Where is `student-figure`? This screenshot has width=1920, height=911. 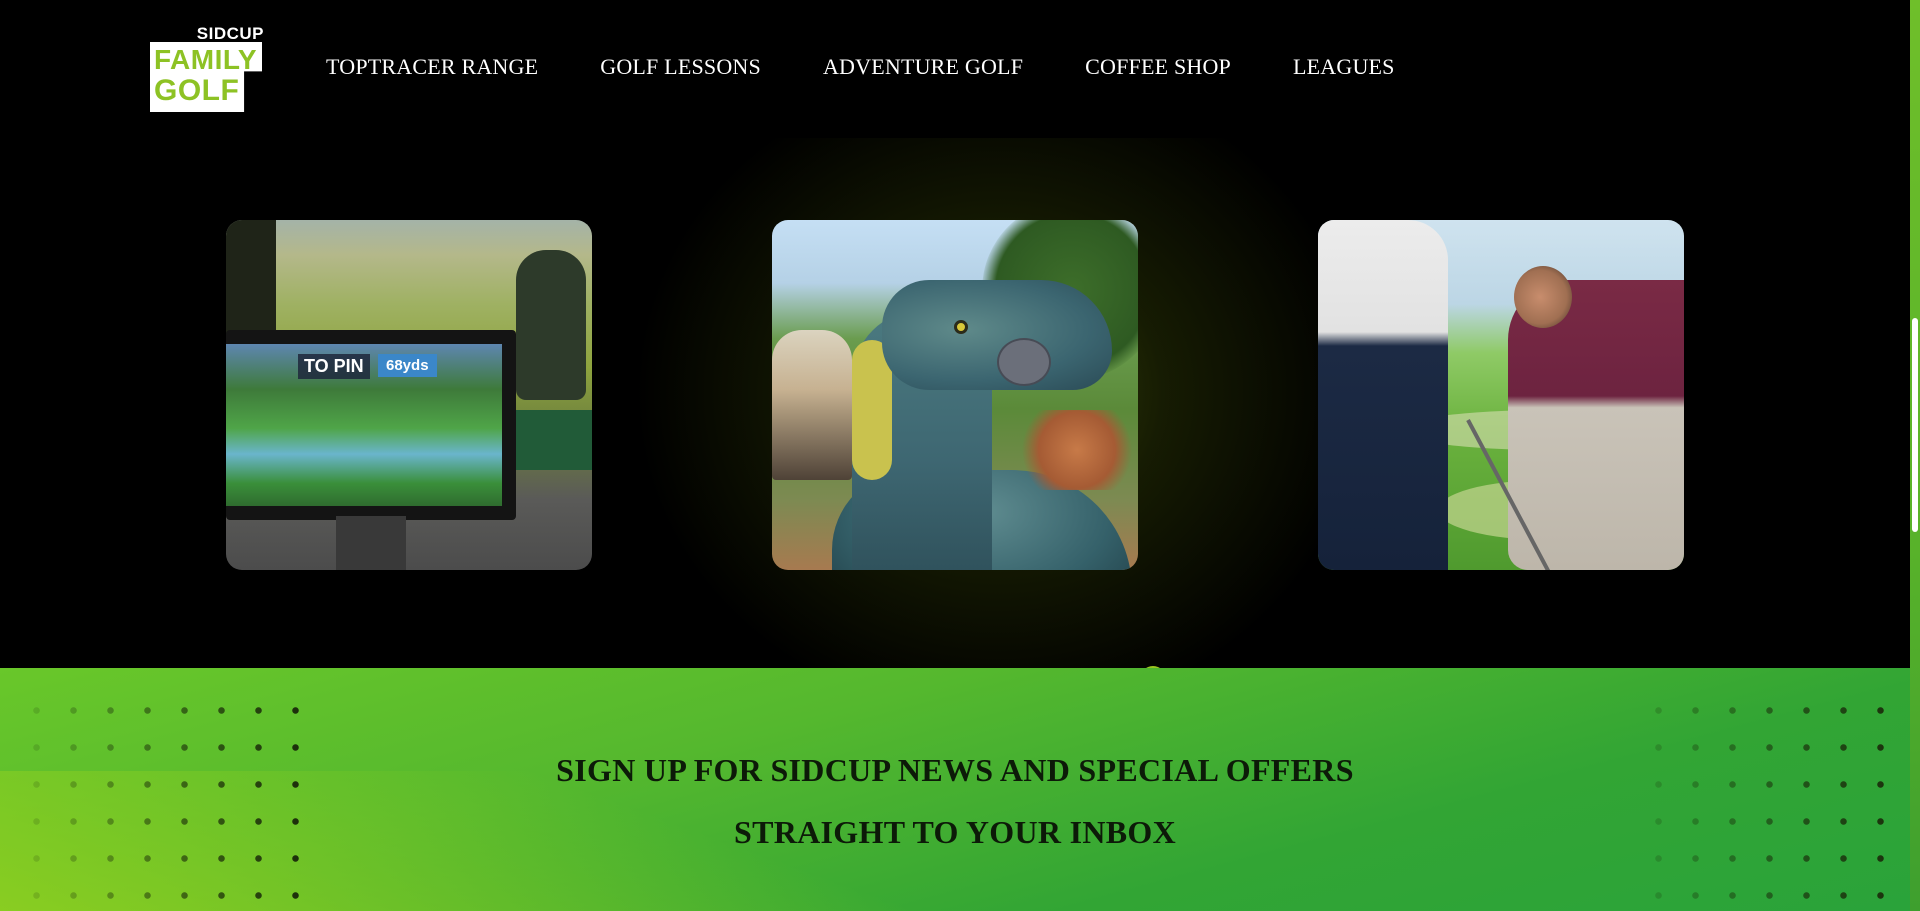
student-figure is located at coordinates (1383, 395).